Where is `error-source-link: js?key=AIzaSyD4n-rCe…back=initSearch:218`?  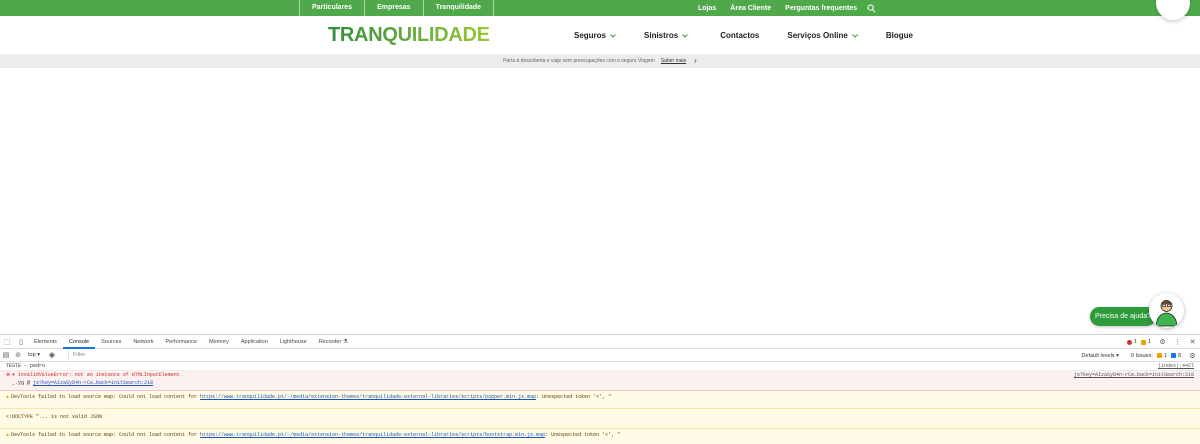
error-source-link: js?key=AIzaSyD4n-rCe…back=initSearch:218 is located at coordinates (1134, 375).